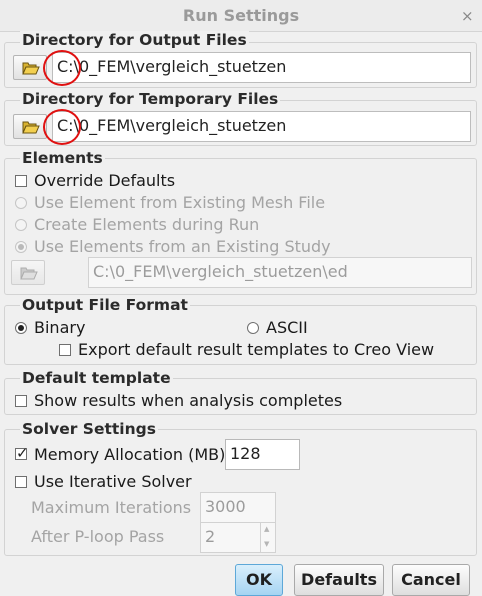  Describe the element at coordinates (130, 454) in the screenshot. I see `memory-allocation-label: Memory Allocation (MB)` at that location.